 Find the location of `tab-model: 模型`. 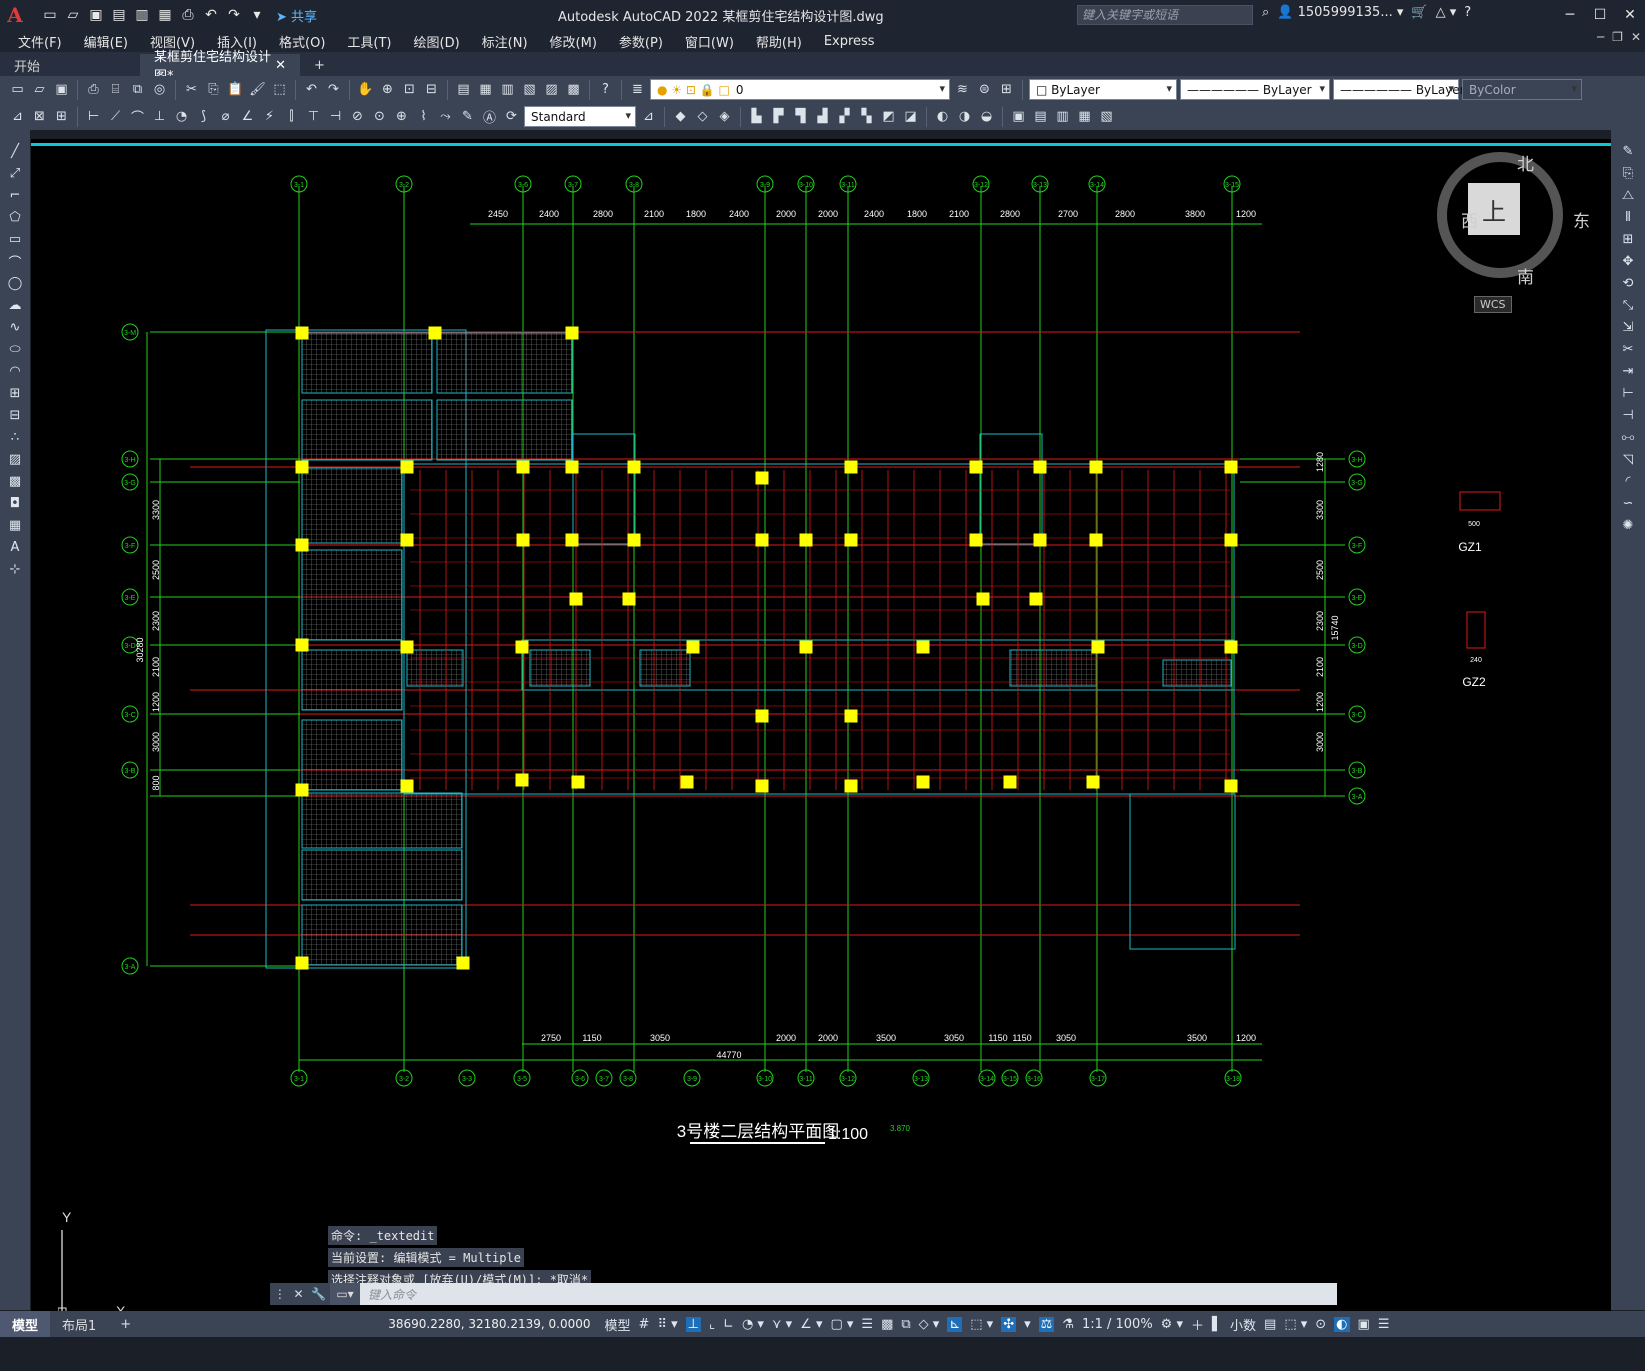

tab-model: 模型 is located at coordinates (25, 1324).